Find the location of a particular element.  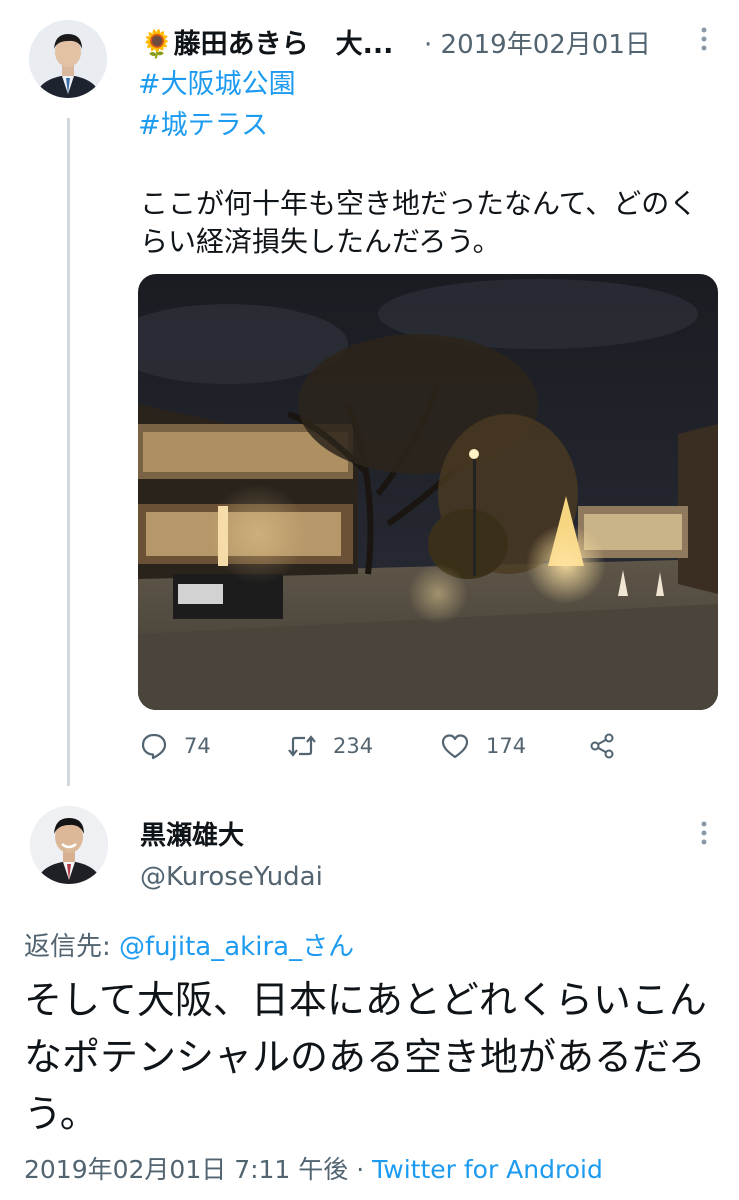

reply-button: 74 is located at coordinates (175, 746).